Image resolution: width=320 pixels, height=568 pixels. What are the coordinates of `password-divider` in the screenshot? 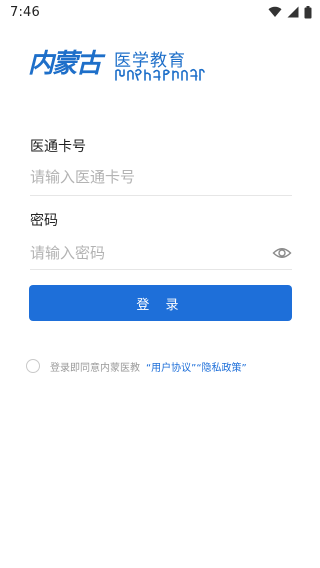 It's located at (161, 269).